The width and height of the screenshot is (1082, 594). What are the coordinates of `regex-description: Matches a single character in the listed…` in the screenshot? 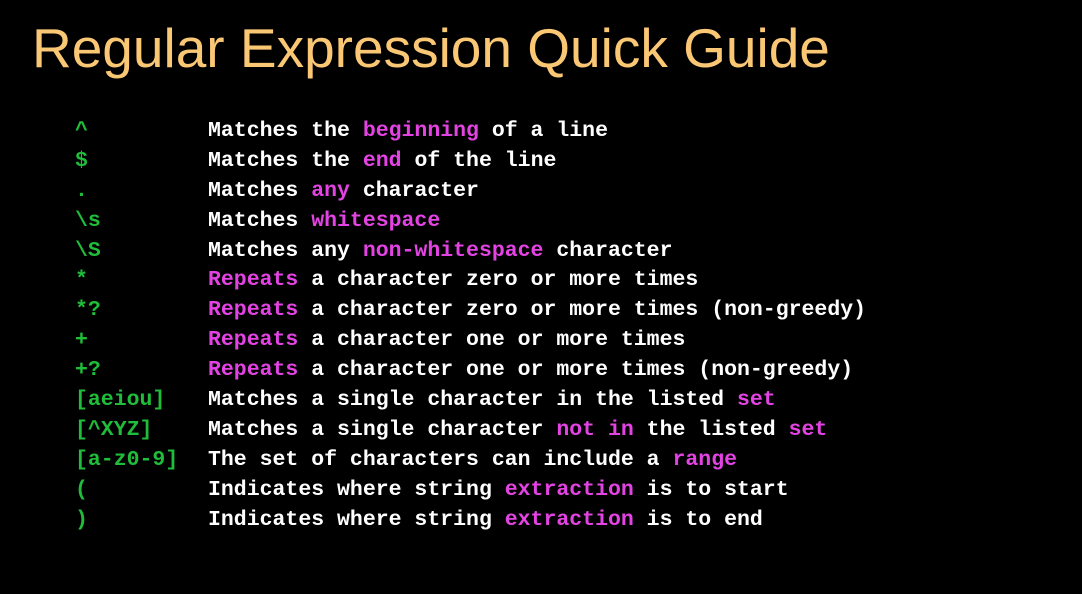 It's located at (492, 401).